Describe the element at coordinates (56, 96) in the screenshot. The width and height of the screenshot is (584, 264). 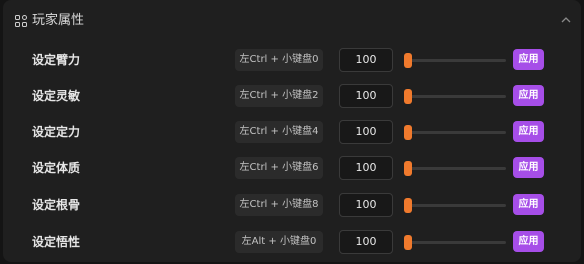
I see `attribute-label: 设定灵敏` at that location.